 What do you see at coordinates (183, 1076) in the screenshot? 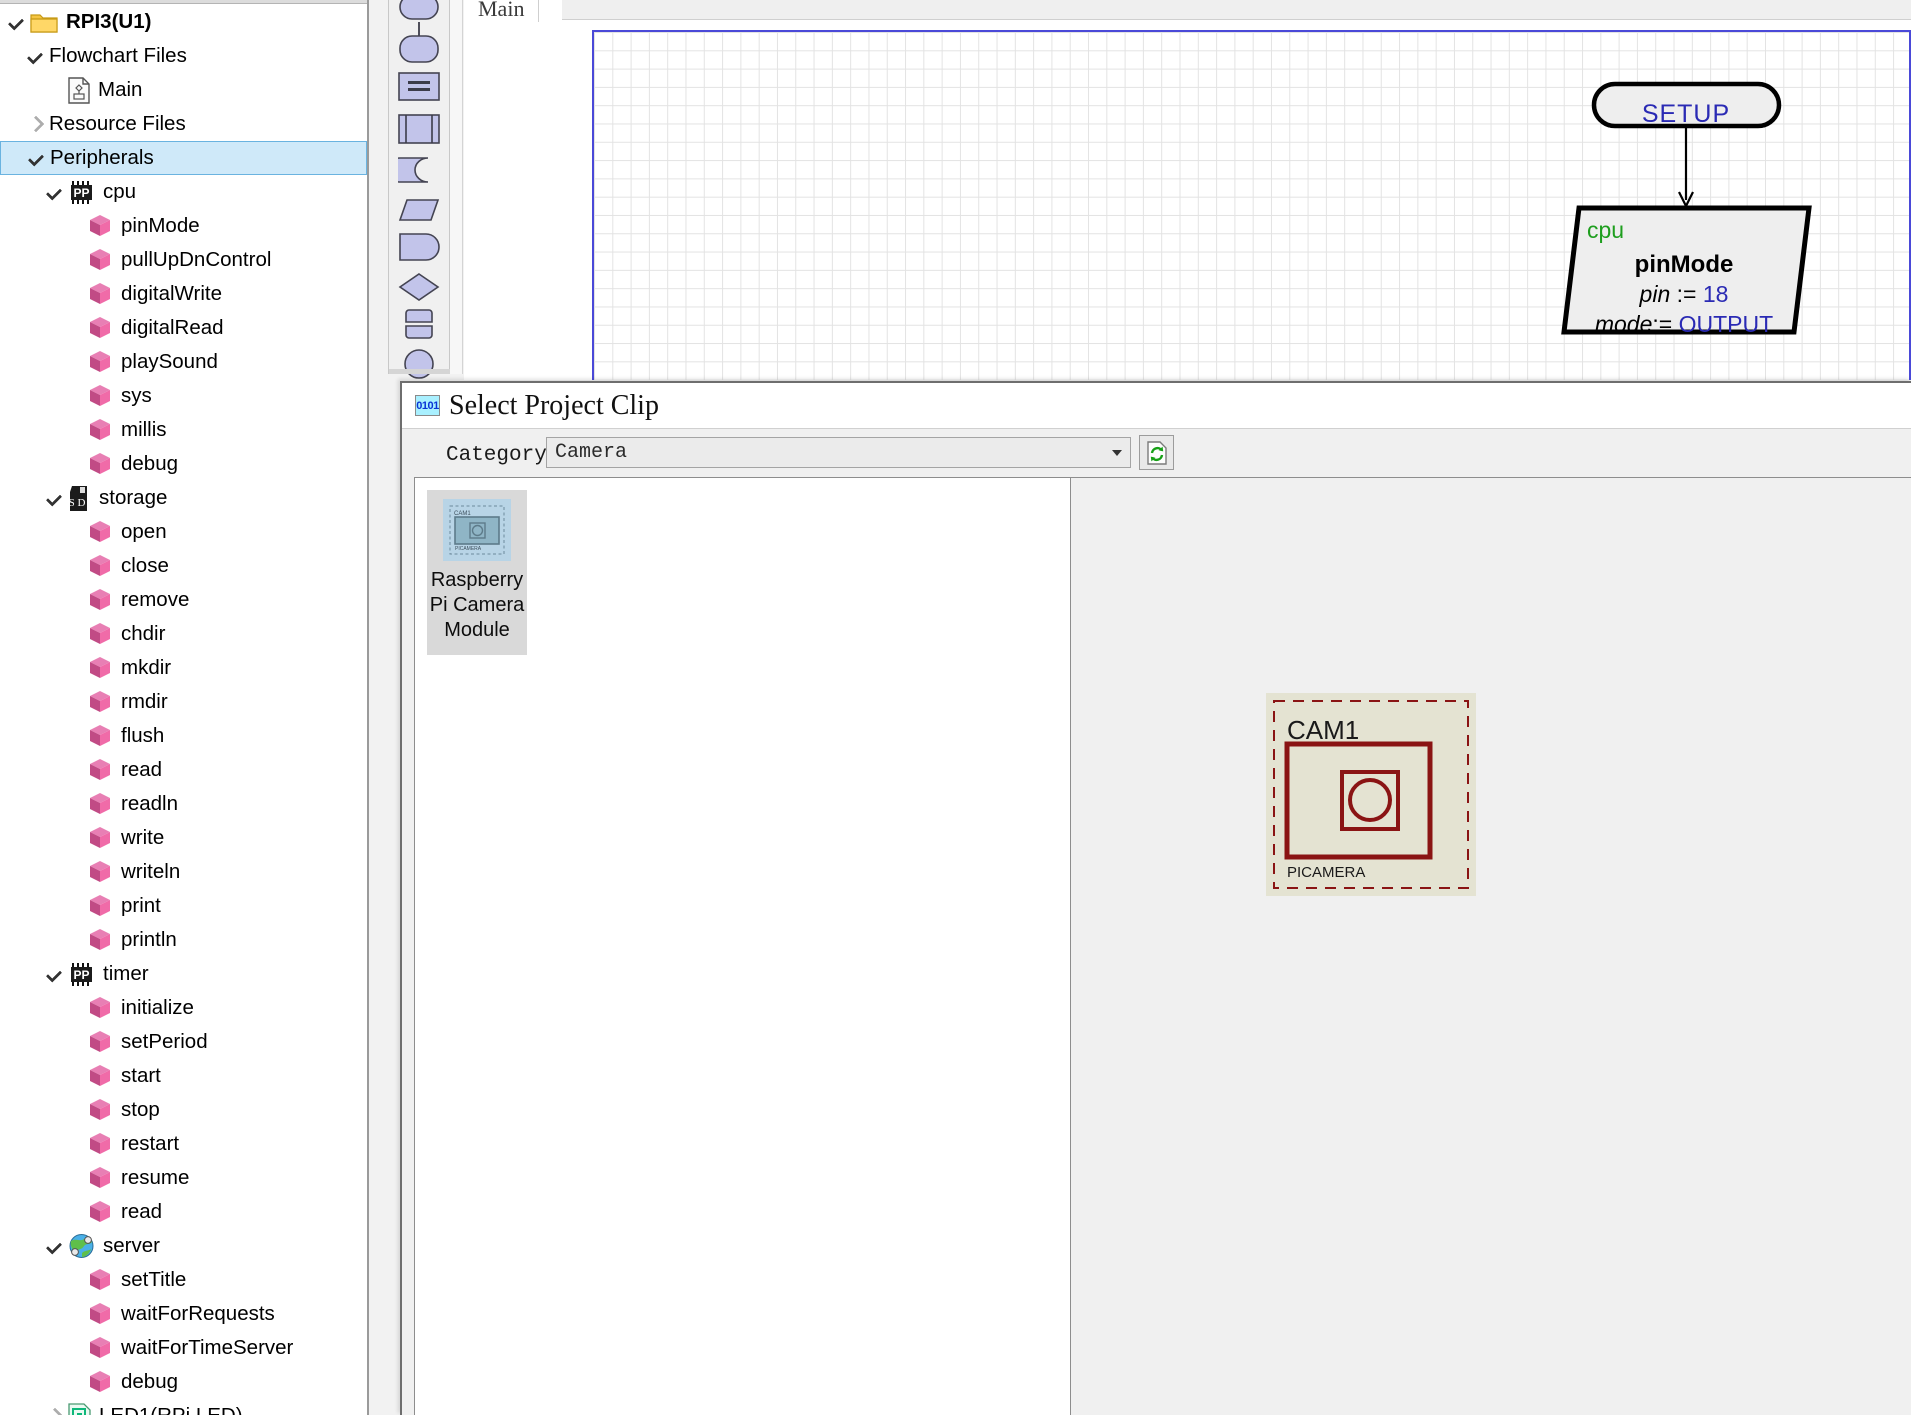
I see `tree-item-start: start` at bounding box center [183, 1076].